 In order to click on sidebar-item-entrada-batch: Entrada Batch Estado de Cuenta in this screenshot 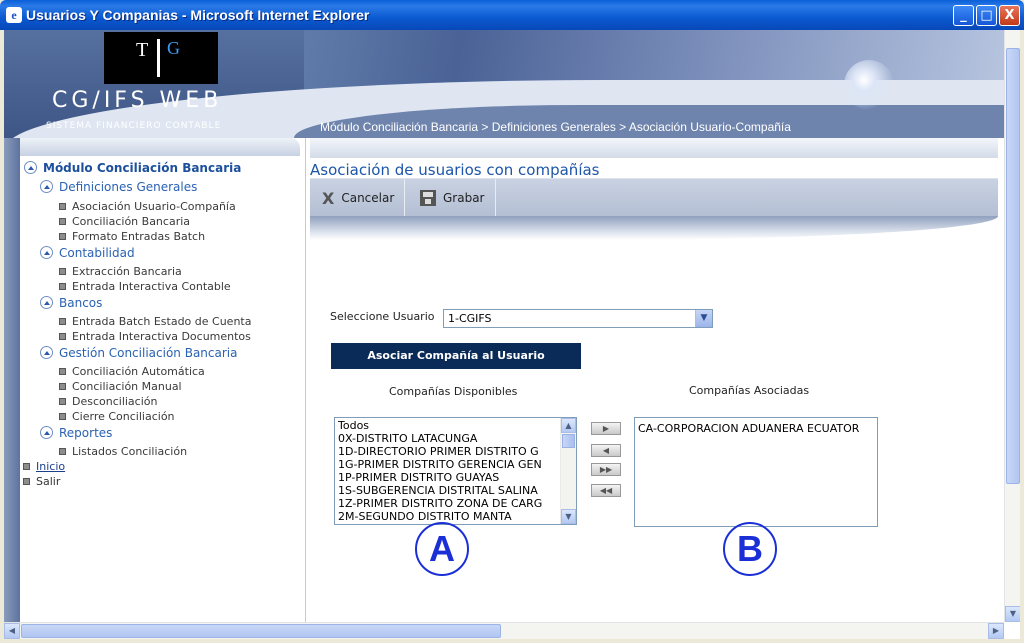, I will do `click(155, 321)`.